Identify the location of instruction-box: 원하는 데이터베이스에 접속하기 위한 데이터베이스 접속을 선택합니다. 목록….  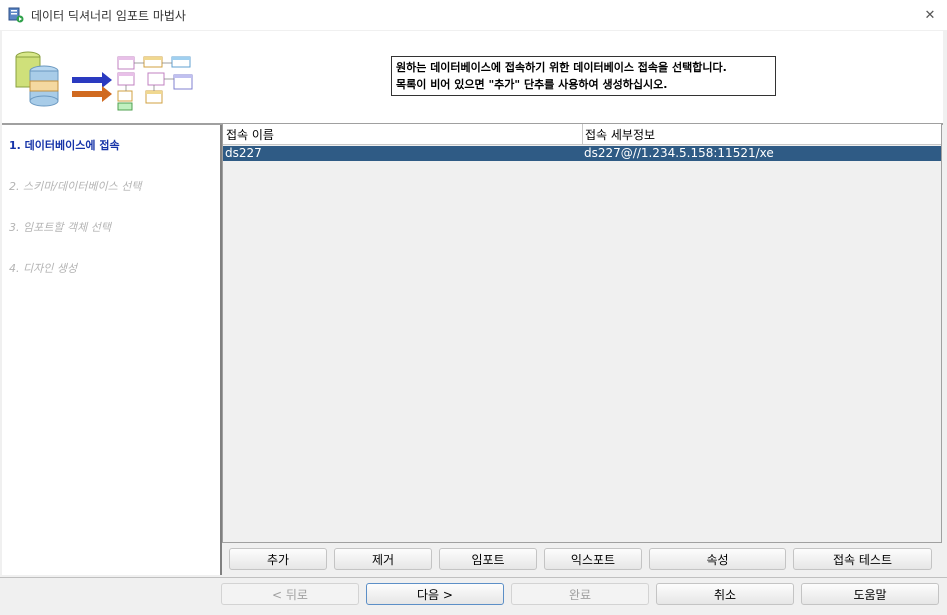
(583, 76).